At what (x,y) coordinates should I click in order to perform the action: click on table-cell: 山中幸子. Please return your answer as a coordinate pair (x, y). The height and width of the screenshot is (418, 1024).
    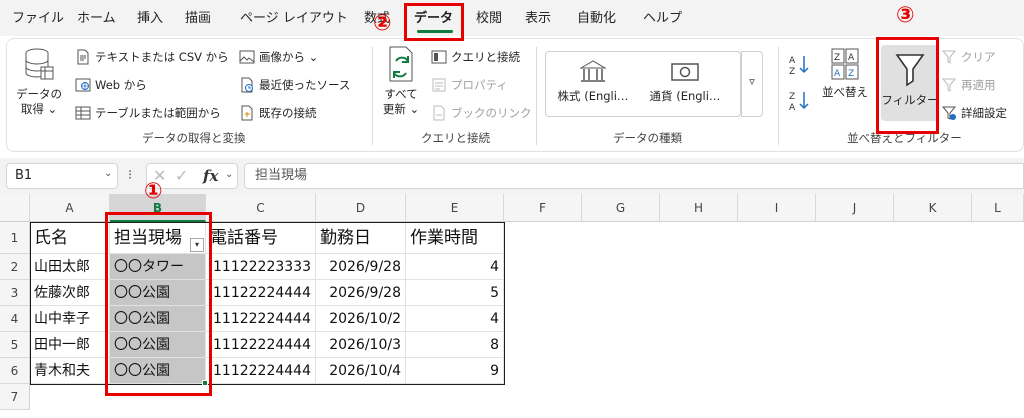
    Looking at the image, I should click on (70, 319).